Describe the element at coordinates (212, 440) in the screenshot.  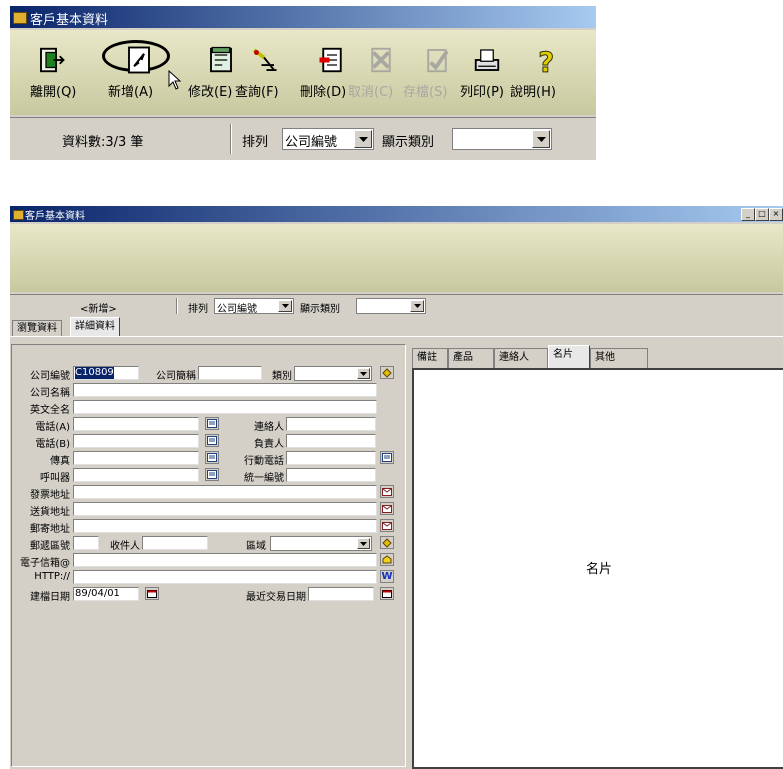
I see `phone-b-dial-icon` at that location.